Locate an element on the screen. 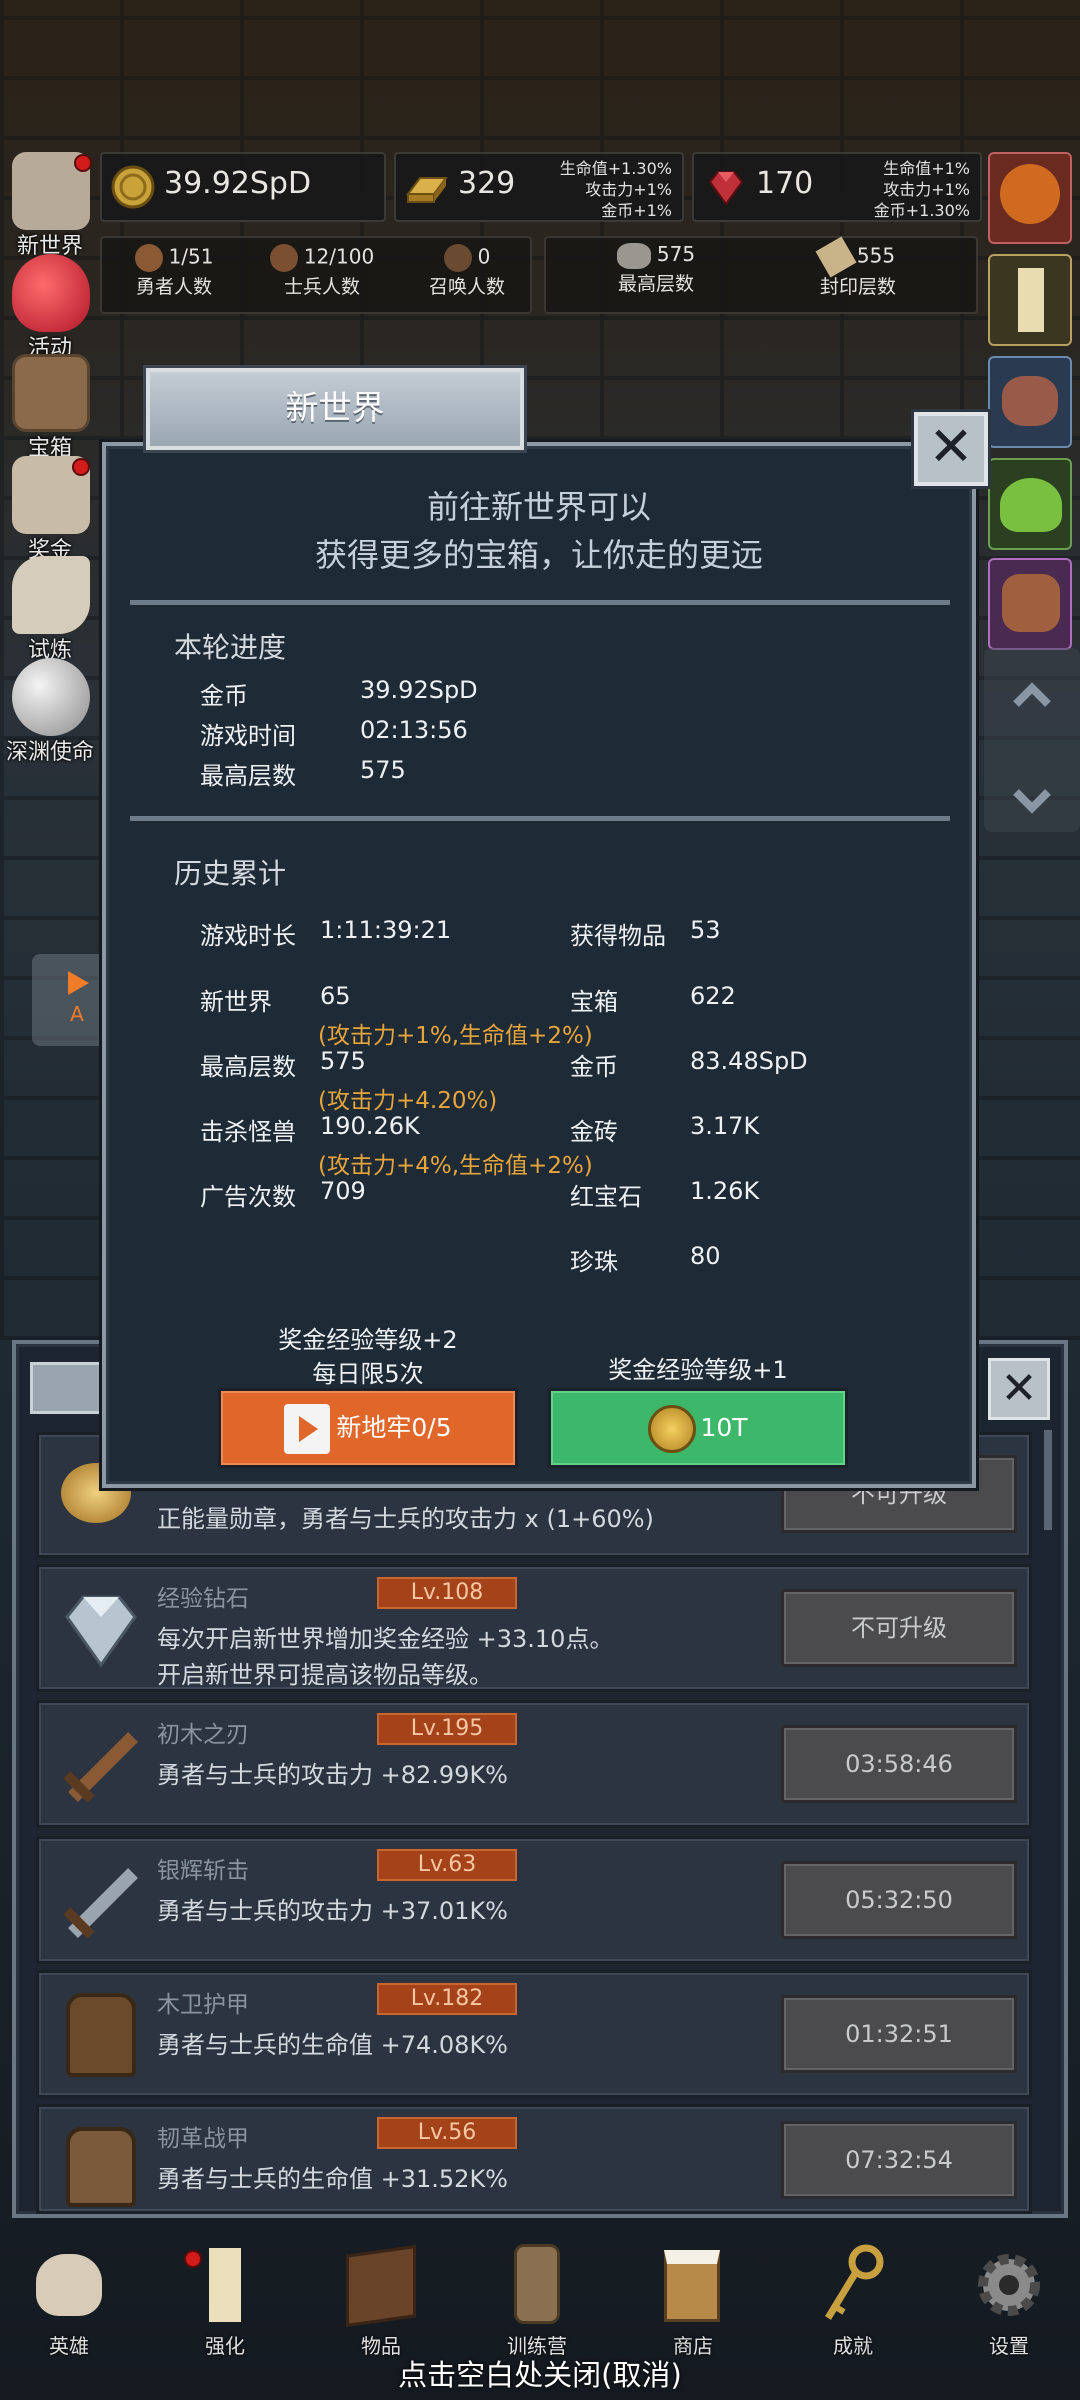 The width and height of the screenshot is (1080, 2400). nav-shop: 商店 is located at coordinates (693, 2300).